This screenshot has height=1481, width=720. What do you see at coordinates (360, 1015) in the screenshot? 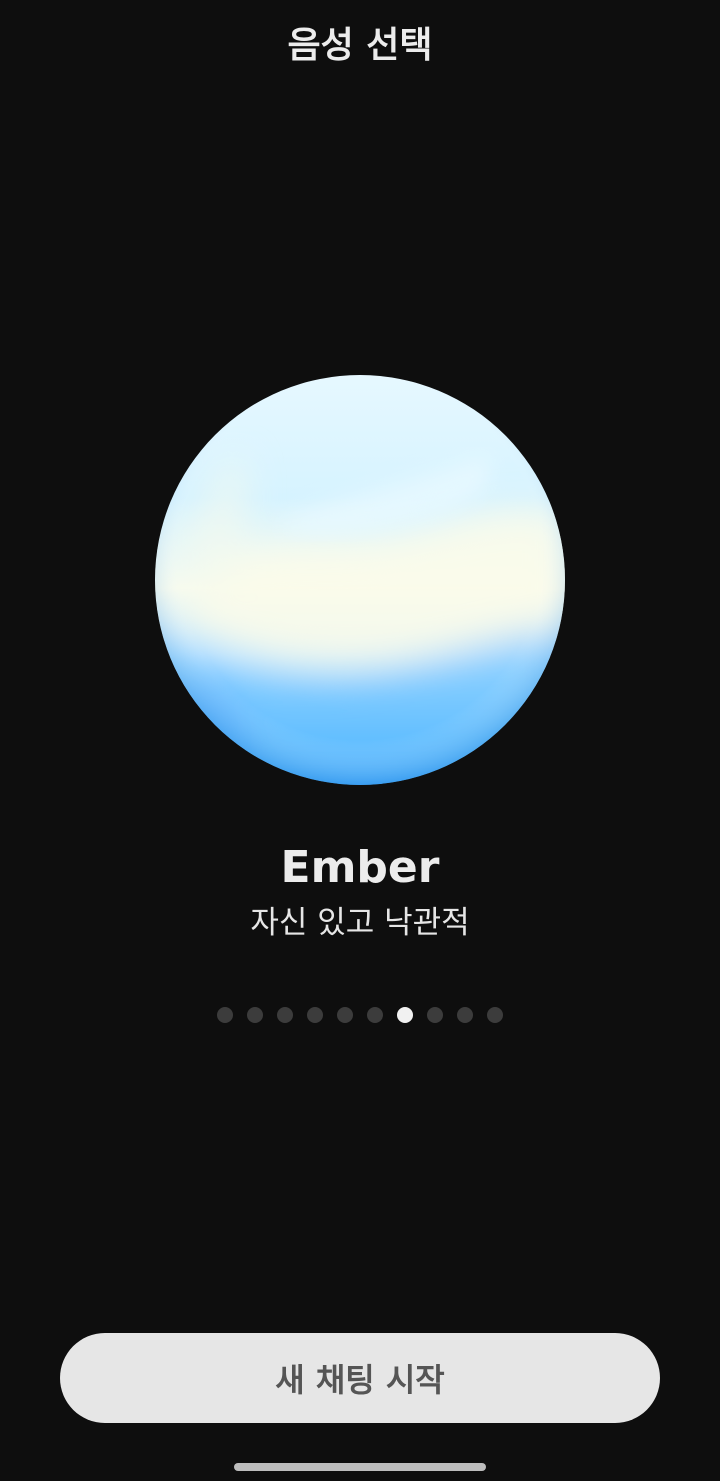
I see `voice-carousel-indicator` at bounding box center [360, 1015].